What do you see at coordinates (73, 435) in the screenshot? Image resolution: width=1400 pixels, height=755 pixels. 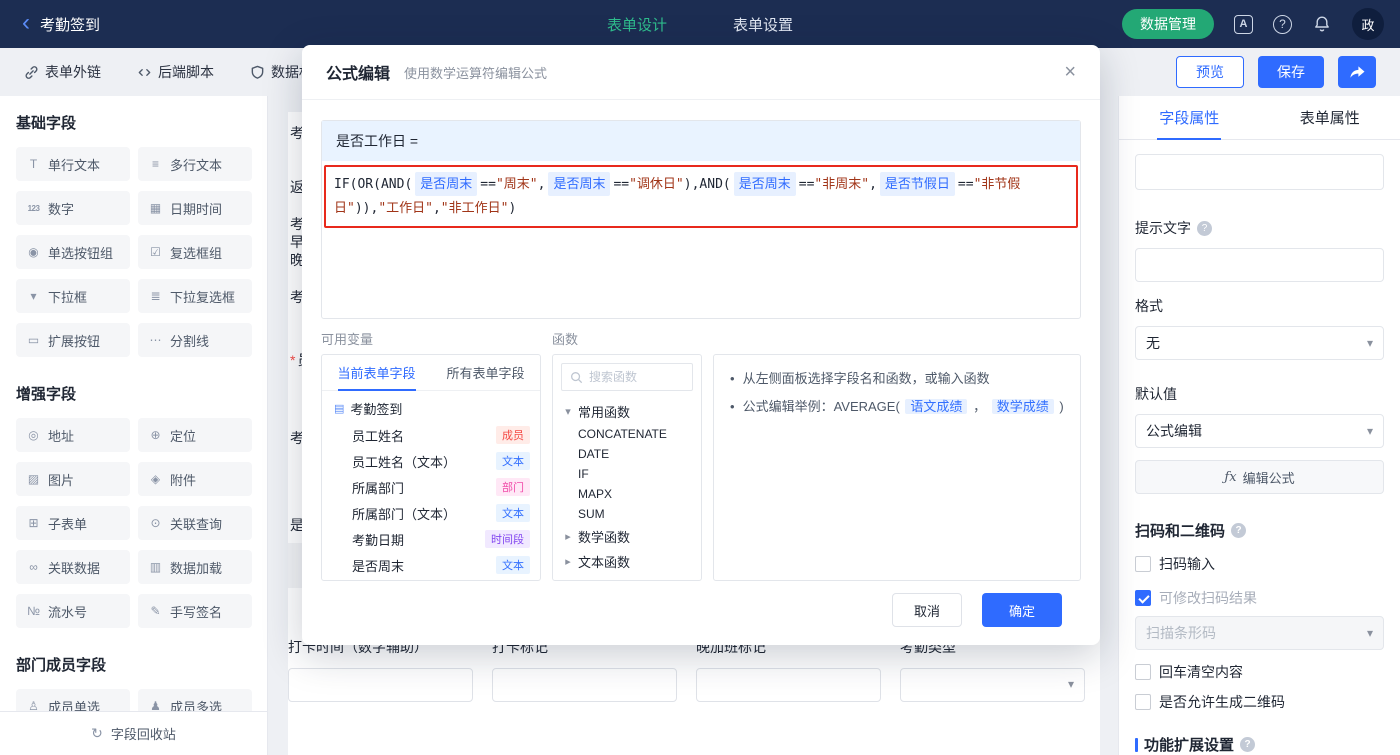 I see `field-address: ◎ 地址` at bounding box center [73, 435].